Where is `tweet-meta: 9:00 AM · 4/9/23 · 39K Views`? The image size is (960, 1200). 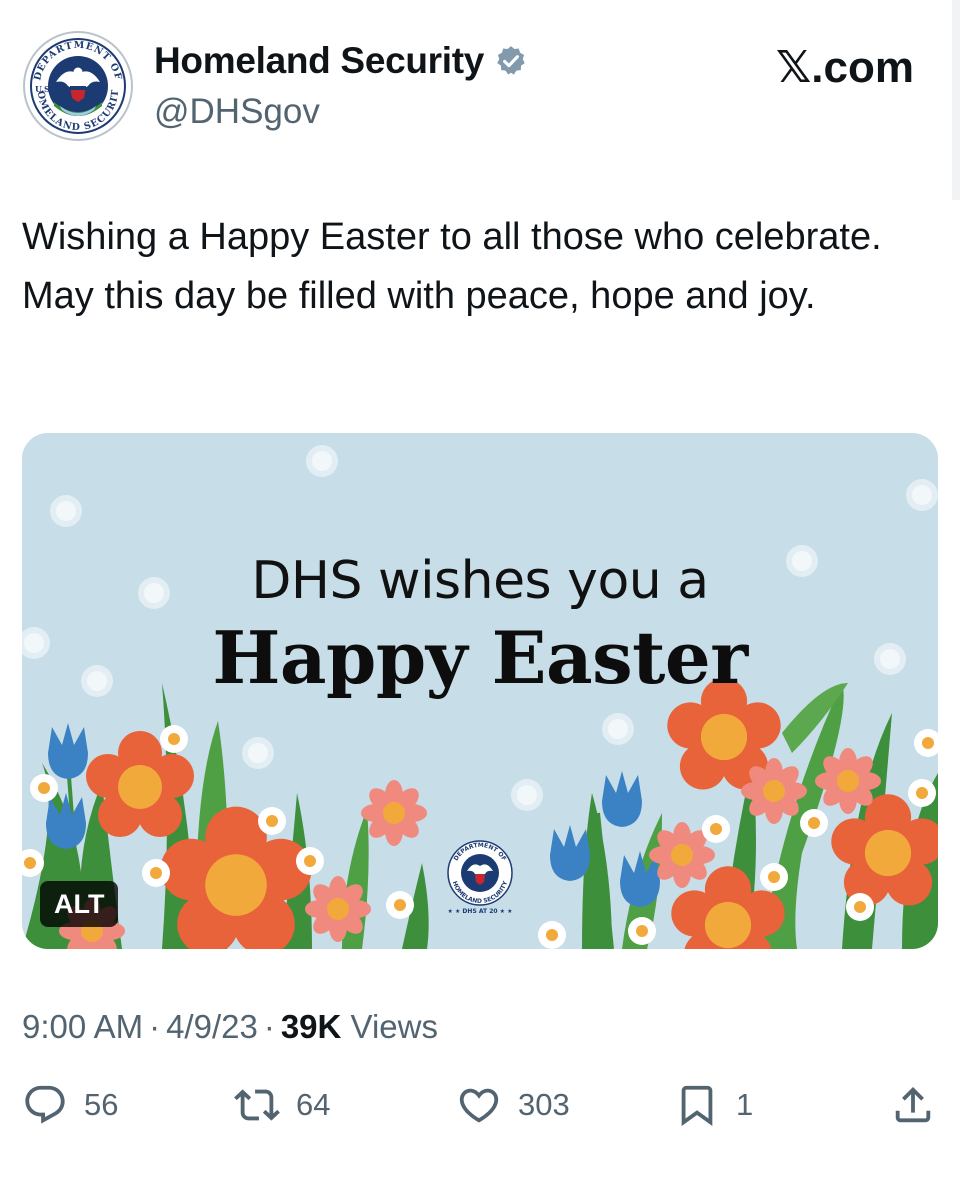 tweet-meta: 9:00 AM · 4/9/23 · 39K Views is located at coordinates (230, 1027).